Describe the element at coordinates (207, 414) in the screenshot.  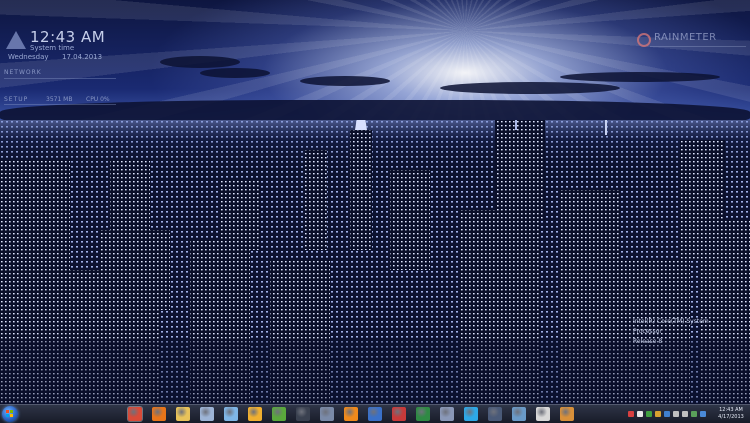
I see `media-player-taskbar-icon` at that location.